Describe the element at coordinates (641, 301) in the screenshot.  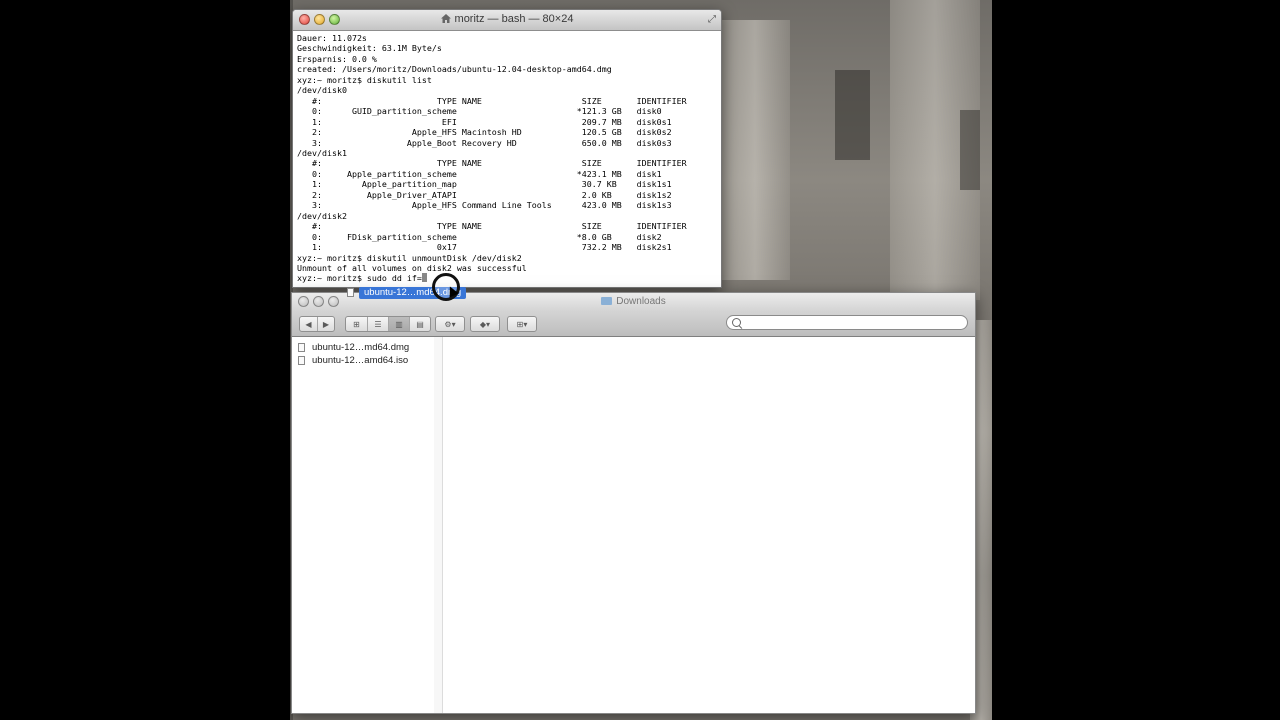
I see `finder-title-text: Downloads` at that location.